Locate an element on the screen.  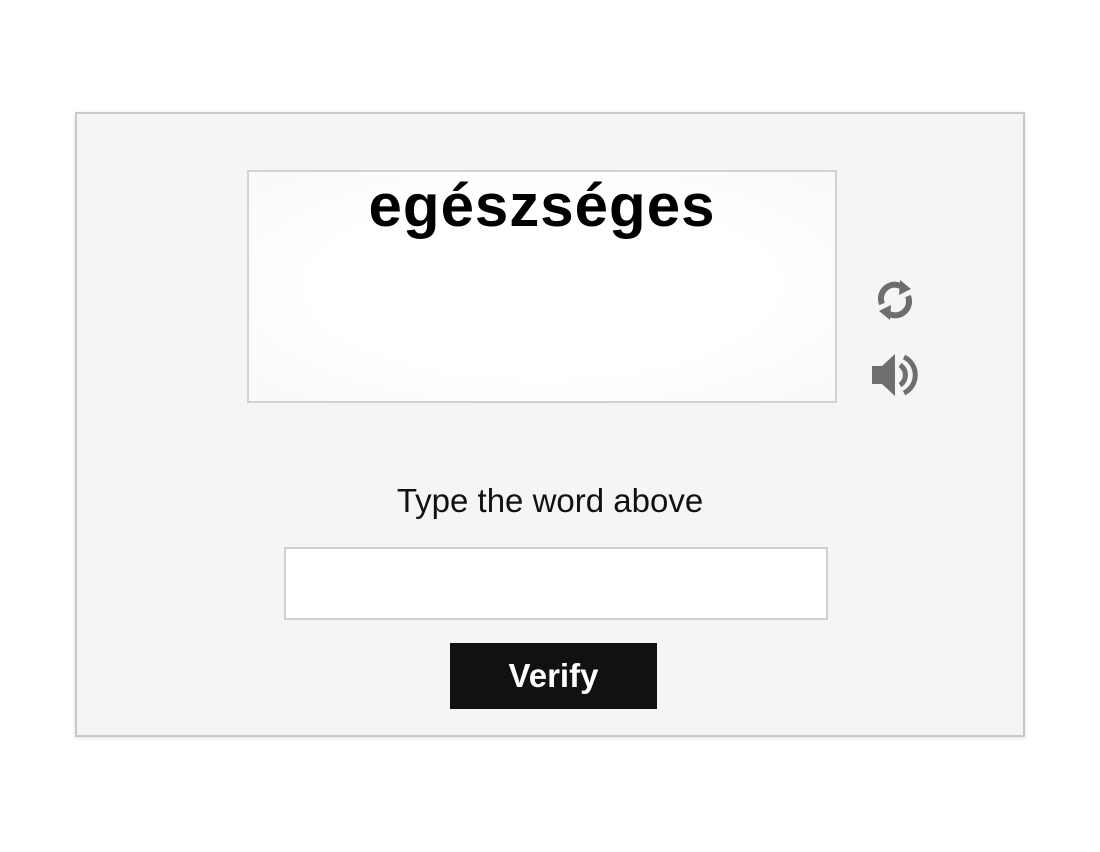
audio-button is located at coordinates (895, 375).